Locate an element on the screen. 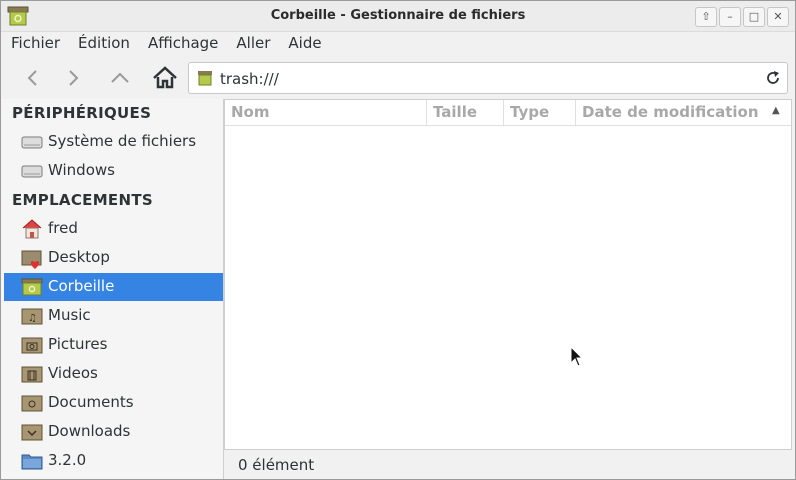 The height and width of the screenshot is (480, 796). desktop-folder-icon is located at coordinates (33, 261).